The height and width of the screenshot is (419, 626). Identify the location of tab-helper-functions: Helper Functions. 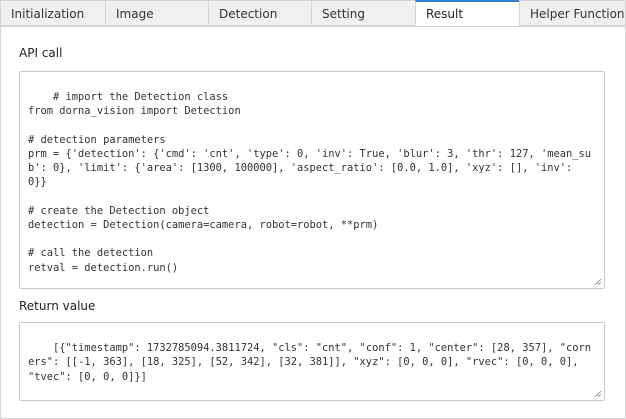
(572, 13).